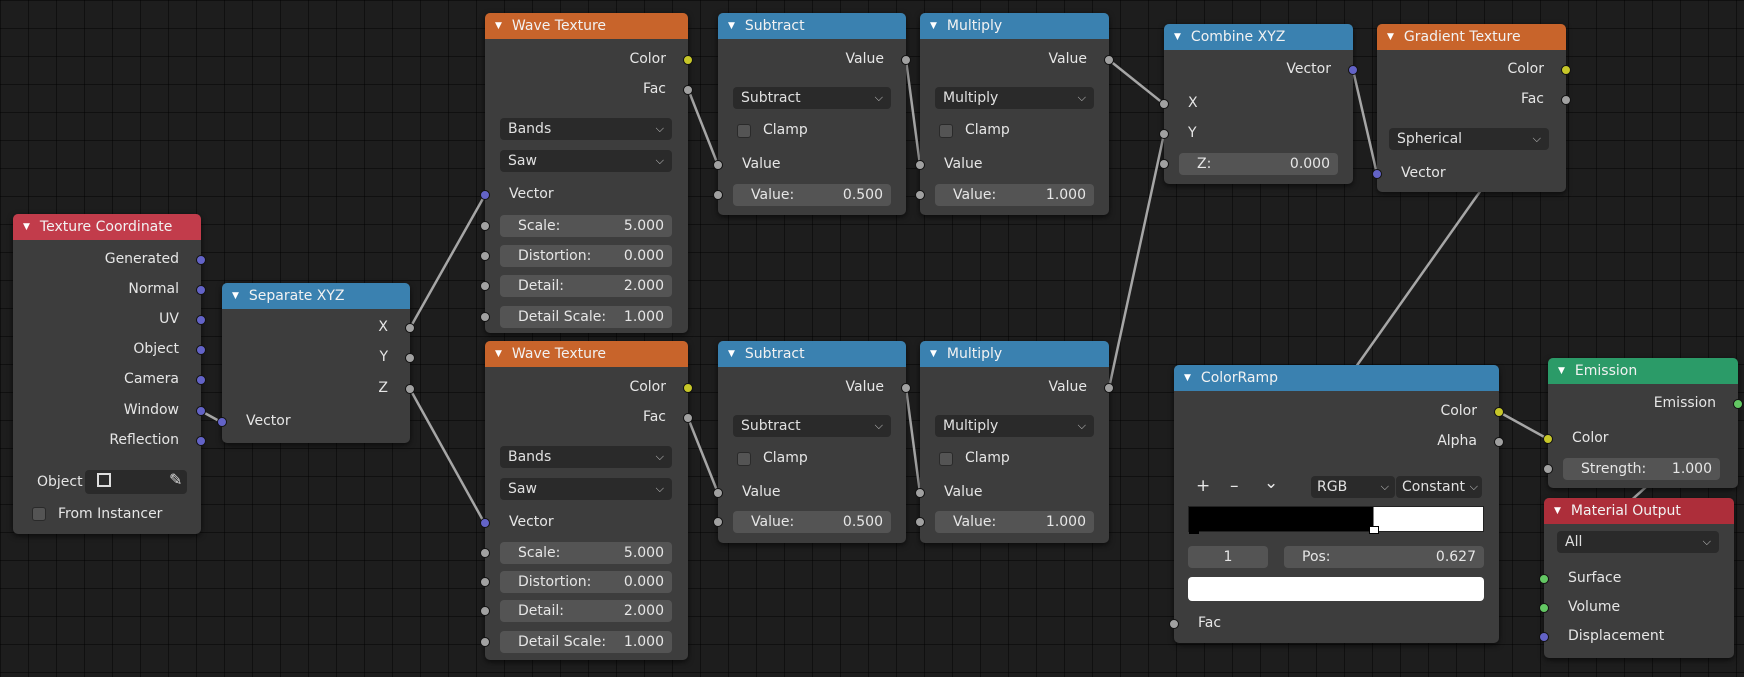  Describe the element at coordinates (1258, 104) in the screenshot. I see `node-combine-xyz: ▼ Combine XYZ Vector X Y Z: 0.000` at that location.